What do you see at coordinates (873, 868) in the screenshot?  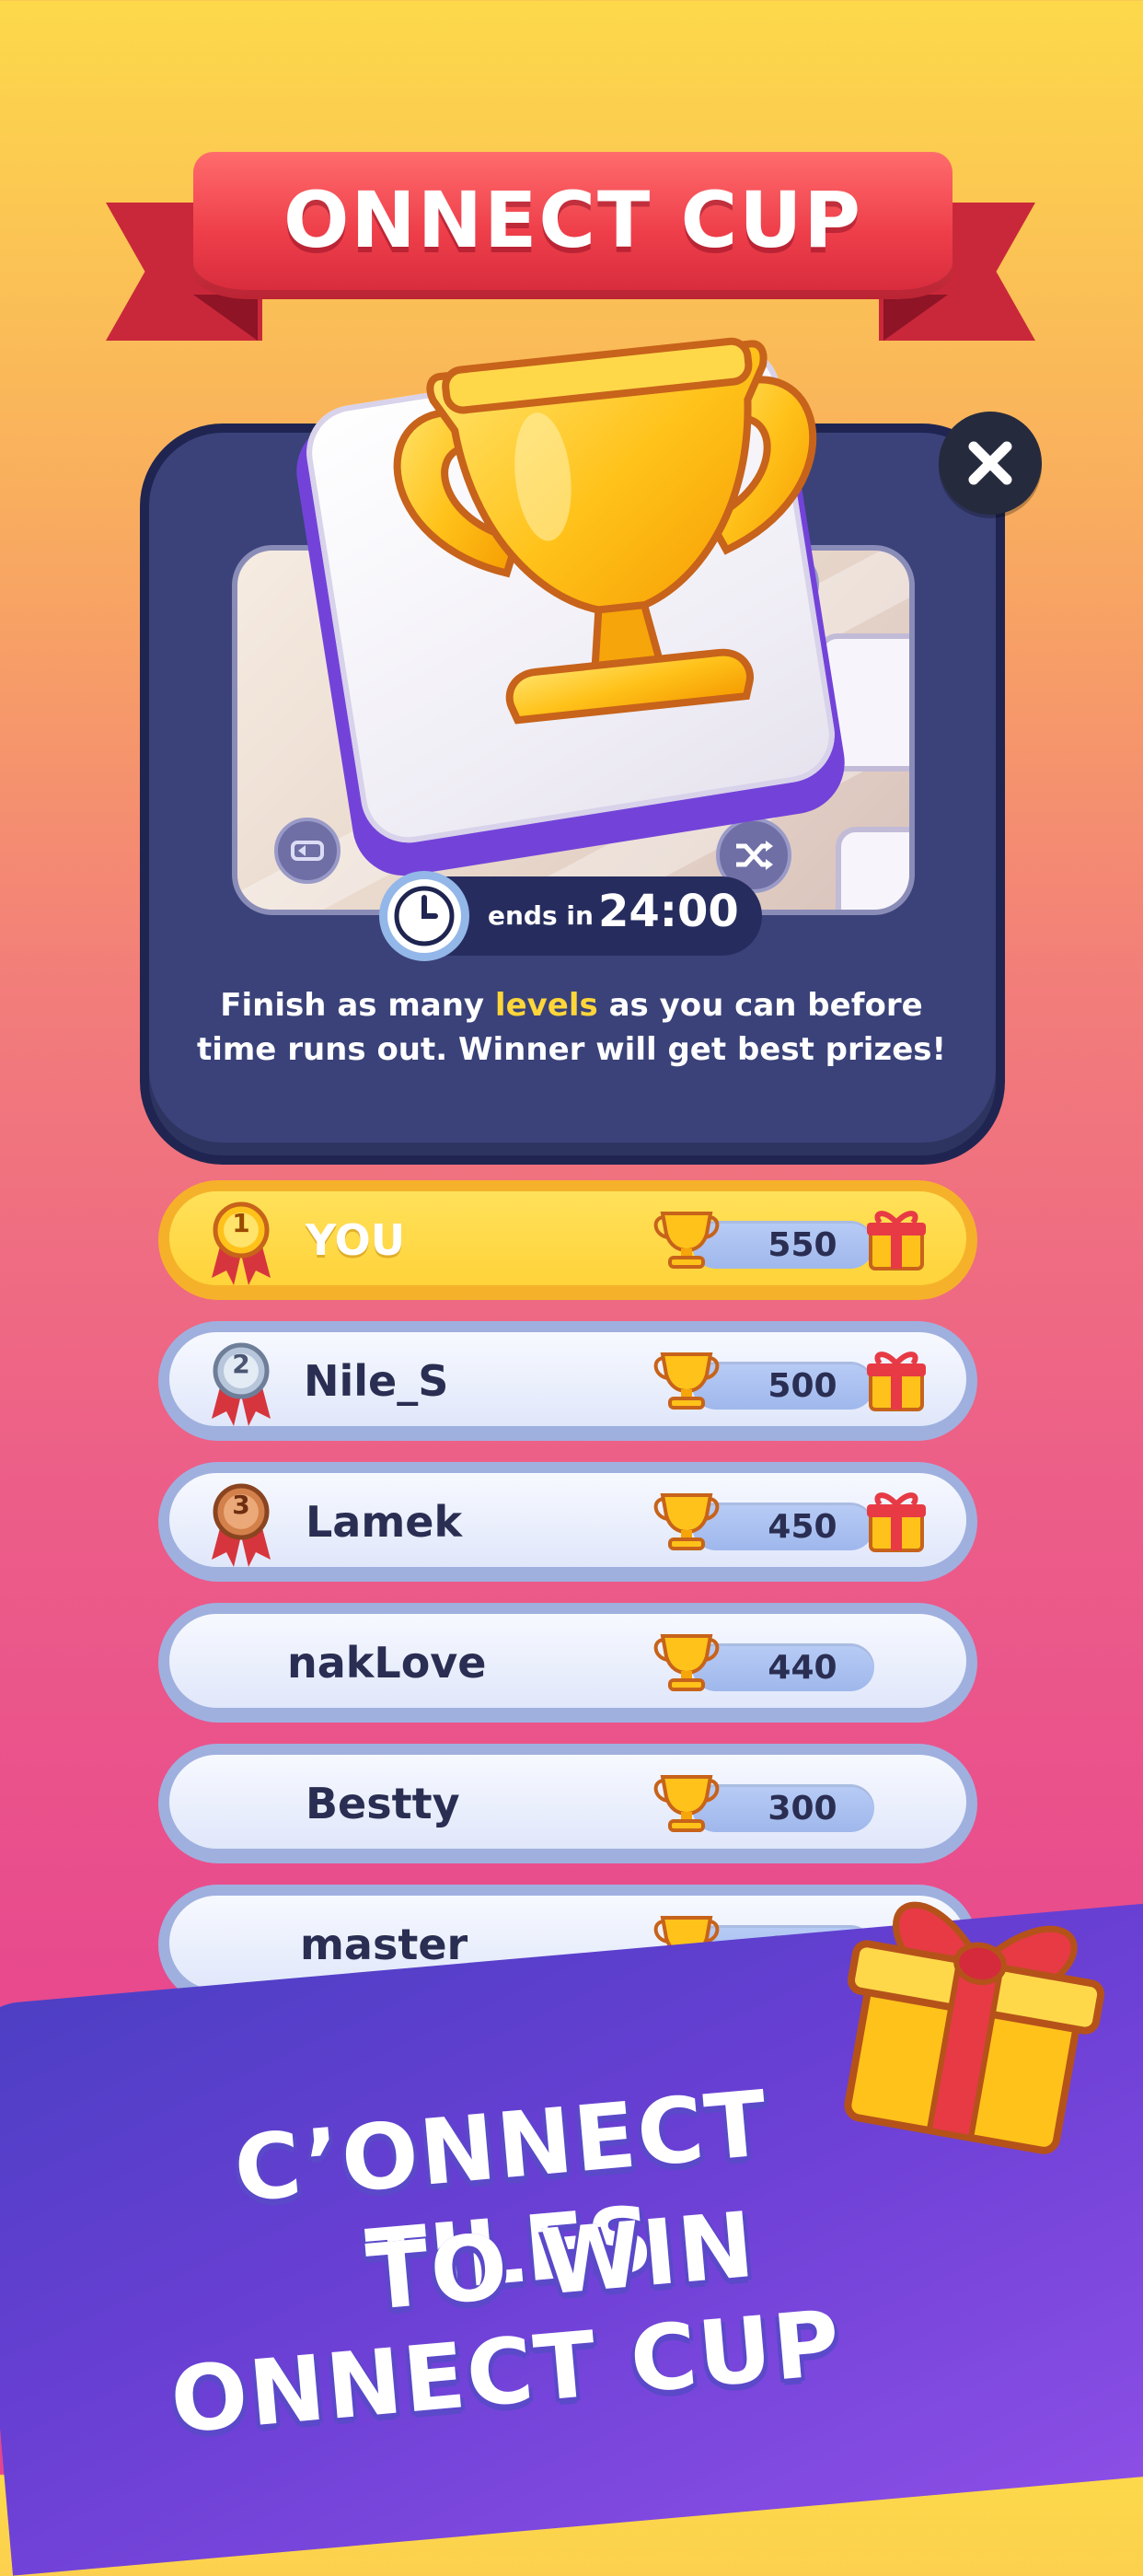 I see `board-tile` at bounding box center [873, 868].